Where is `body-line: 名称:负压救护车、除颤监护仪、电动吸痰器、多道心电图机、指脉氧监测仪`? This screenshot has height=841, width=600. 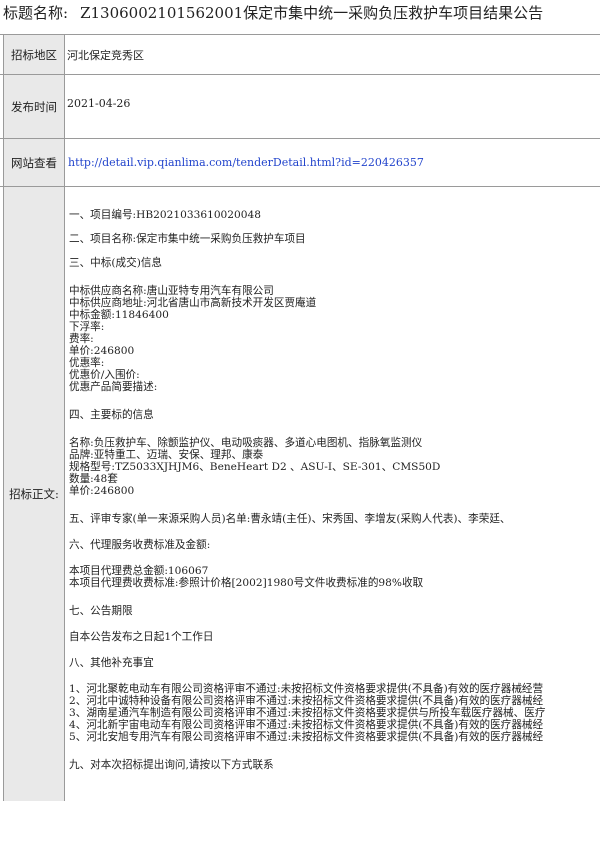 body-line: 名称:负压救护车、除颤监护仪、电动吸痰器、多道心电图机、指脉氧监测仪 is located at coordinates (246, 443).